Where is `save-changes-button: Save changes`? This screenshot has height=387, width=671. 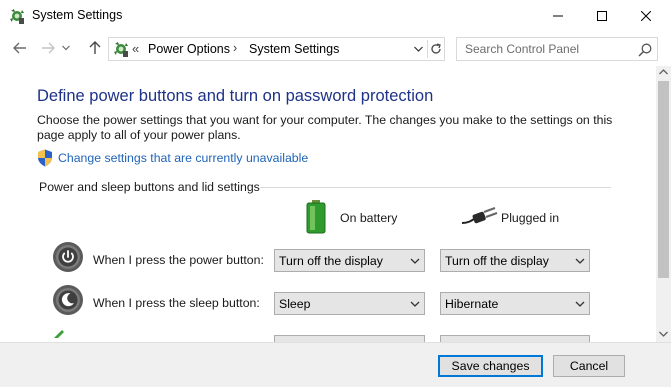 save-changes-button: Save changes is located at coordinates (490, 366).